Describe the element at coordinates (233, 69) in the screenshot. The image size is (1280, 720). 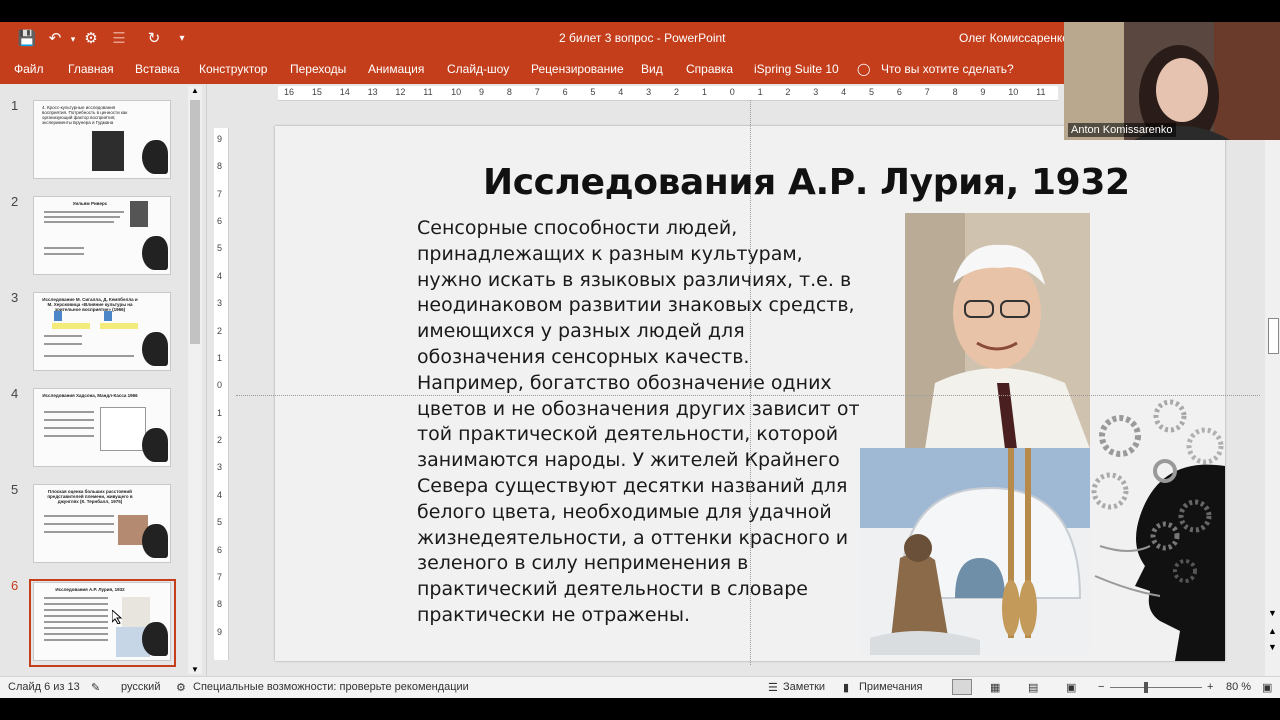
I see `tab-design: Конструктор` at that location.